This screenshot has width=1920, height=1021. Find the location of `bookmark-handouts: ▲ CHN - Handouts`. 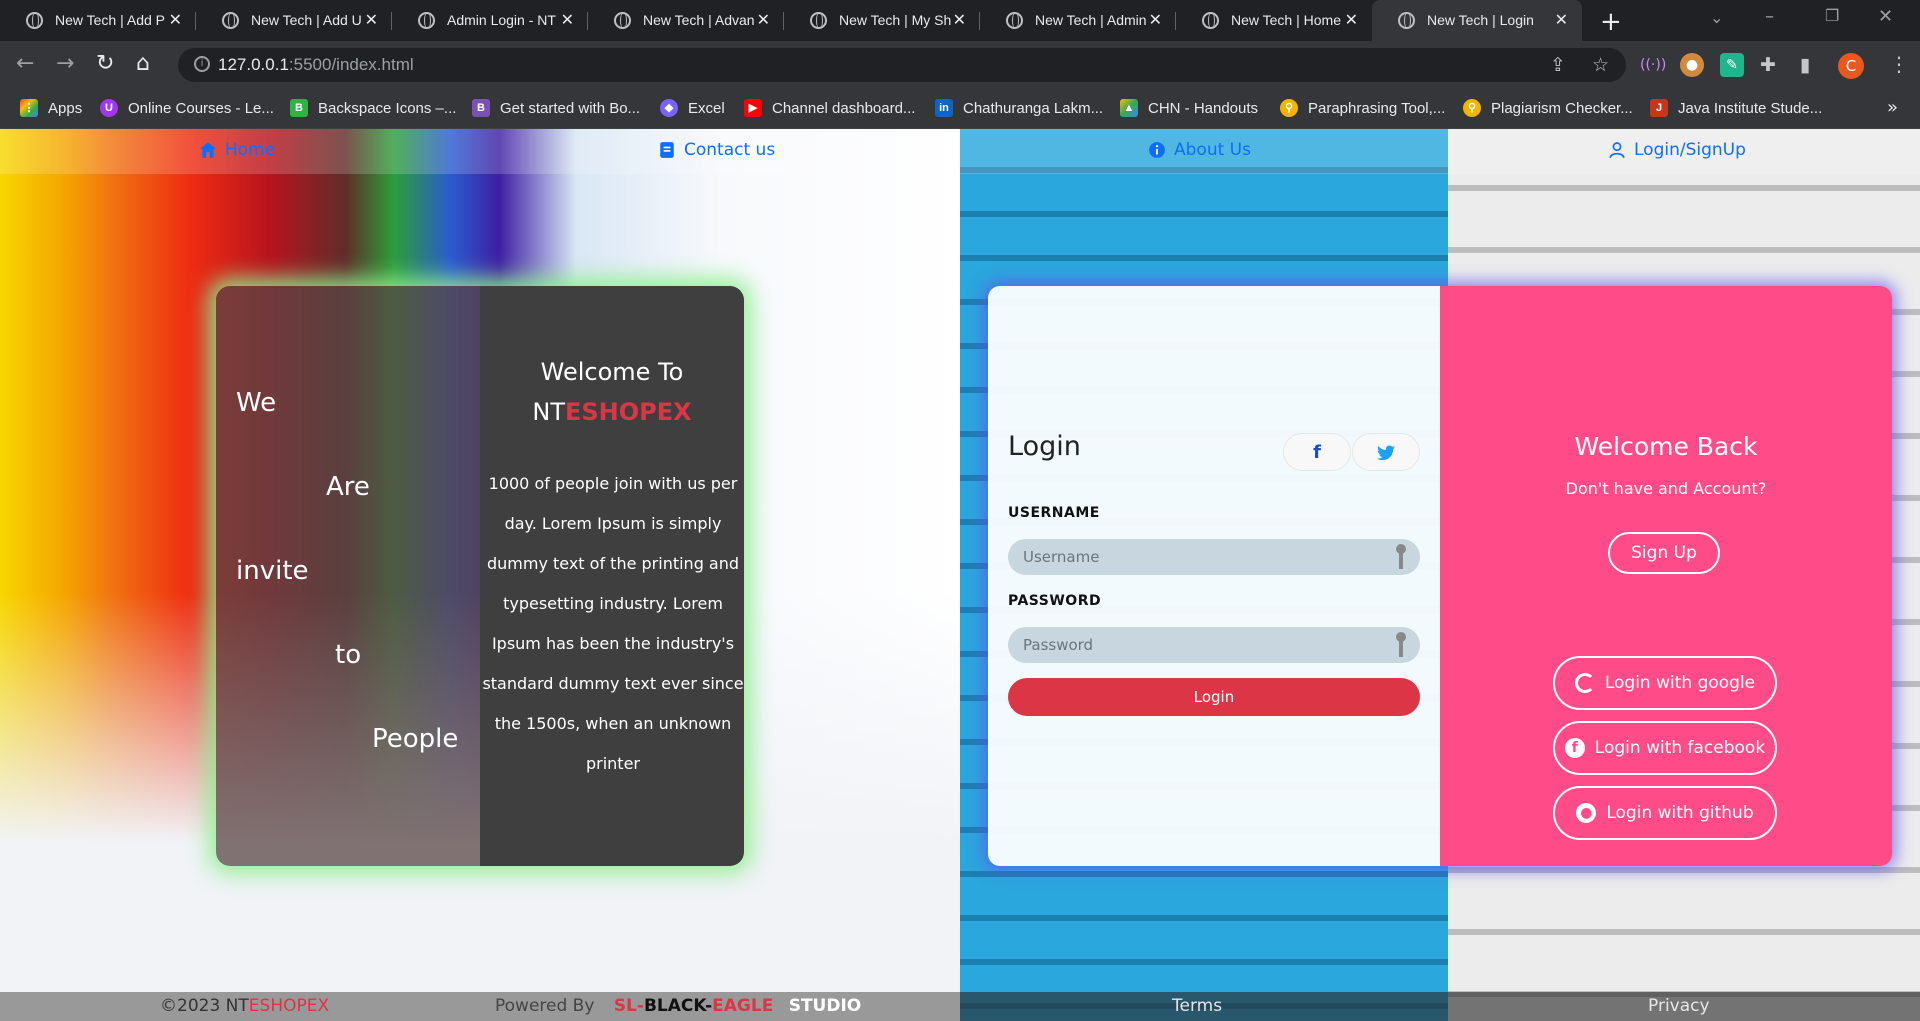

bookmark-handouts: ▲ CHN - Handouts is located at coordinates (1189, 108).